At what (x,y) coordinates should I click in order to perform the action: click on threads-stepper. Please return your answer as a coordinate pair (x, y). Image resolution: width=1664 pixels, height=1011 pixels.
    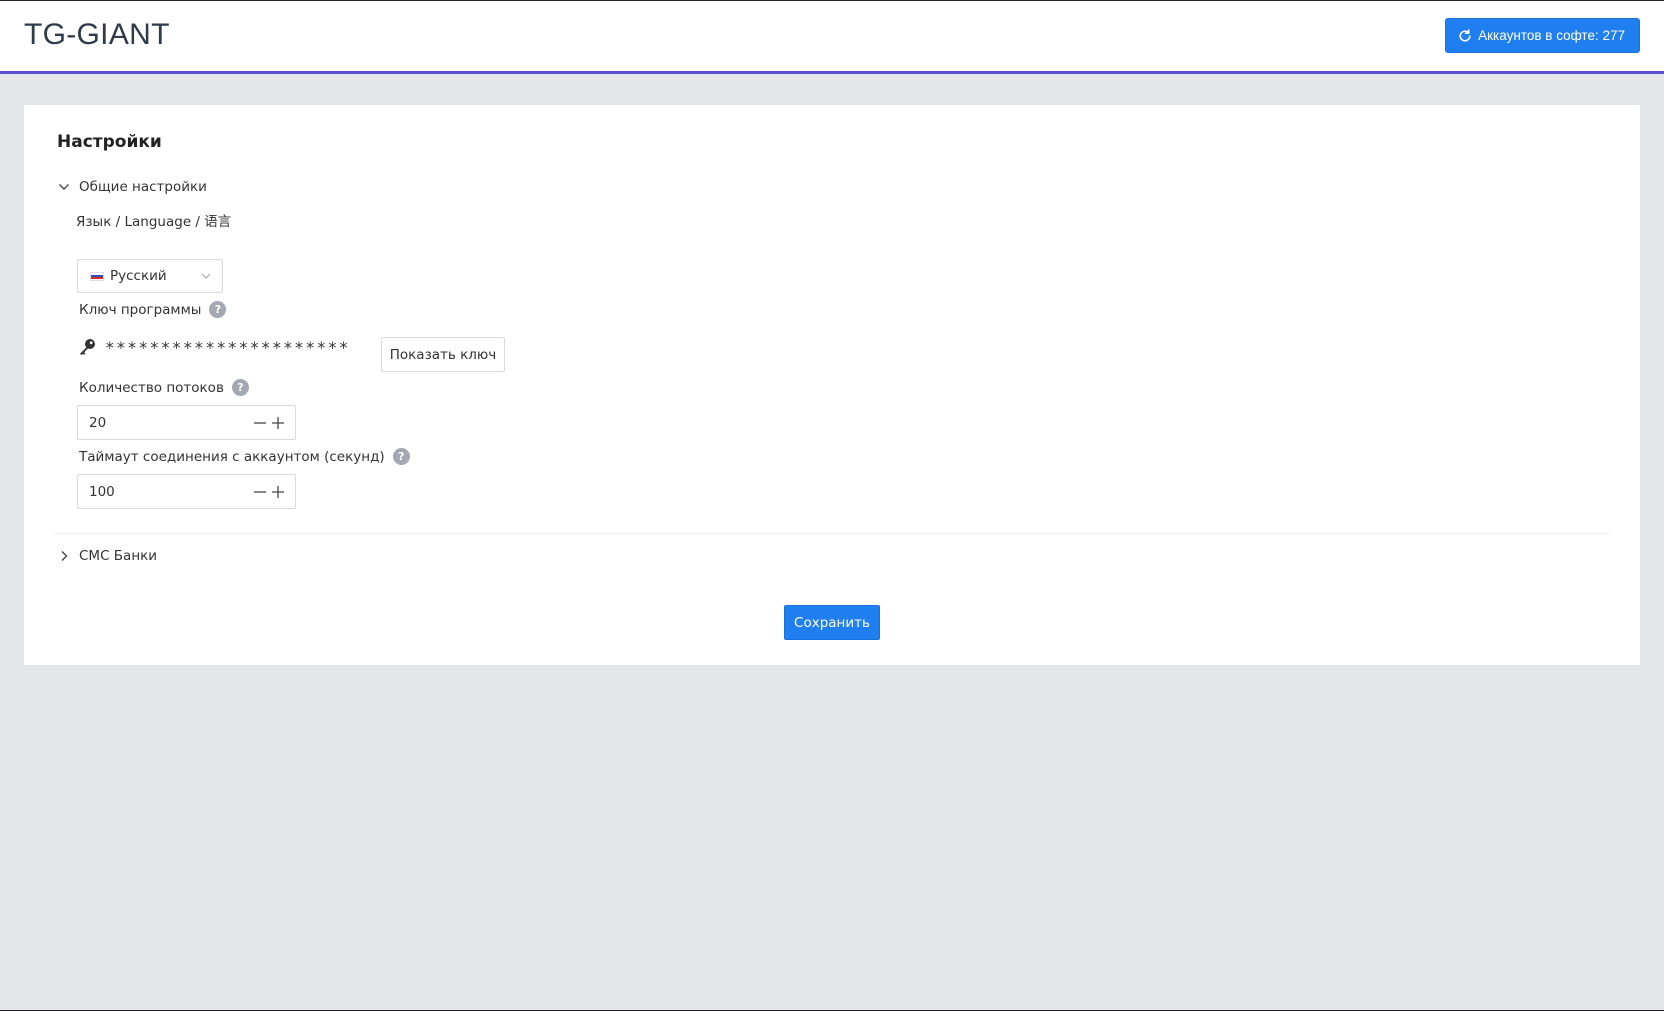
    Looking at the image, I should click on (186, 422).